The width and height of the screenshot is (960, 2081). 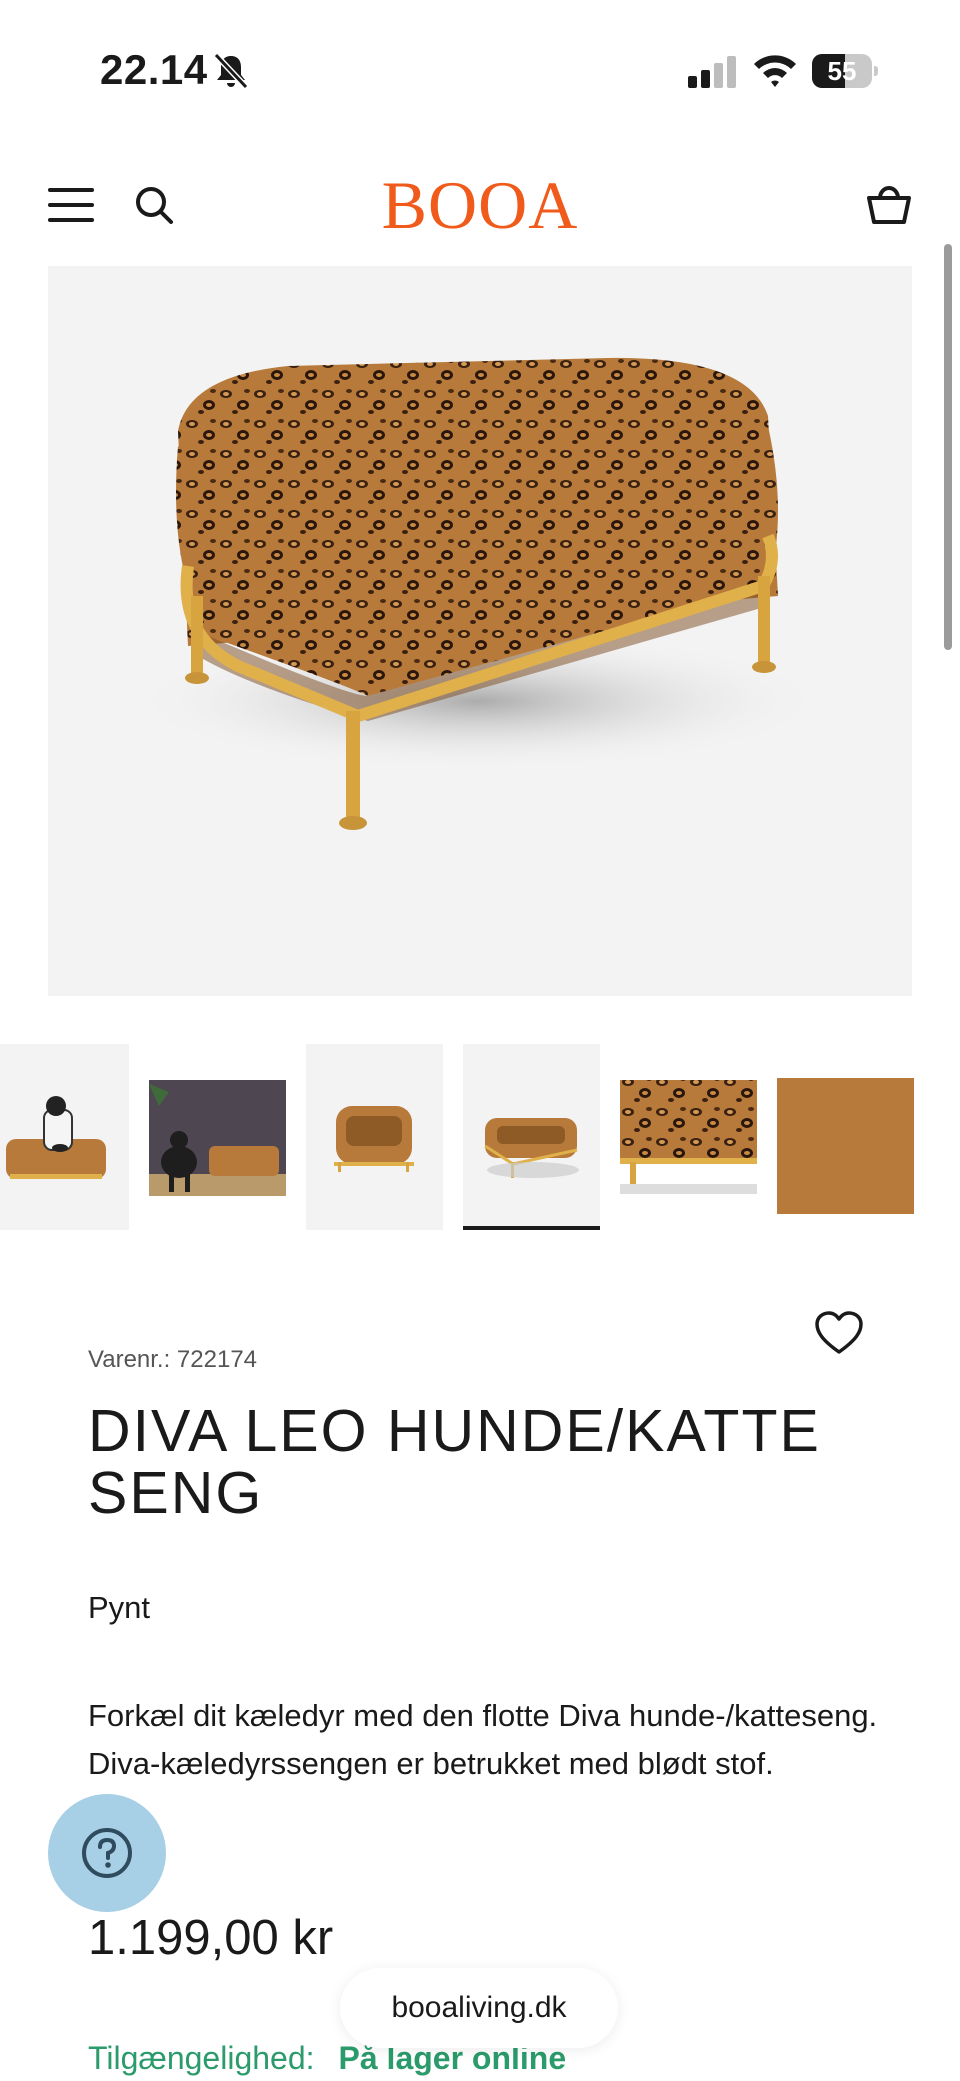 I want to click on bell-slash-icon, so click(x=231, y=71).